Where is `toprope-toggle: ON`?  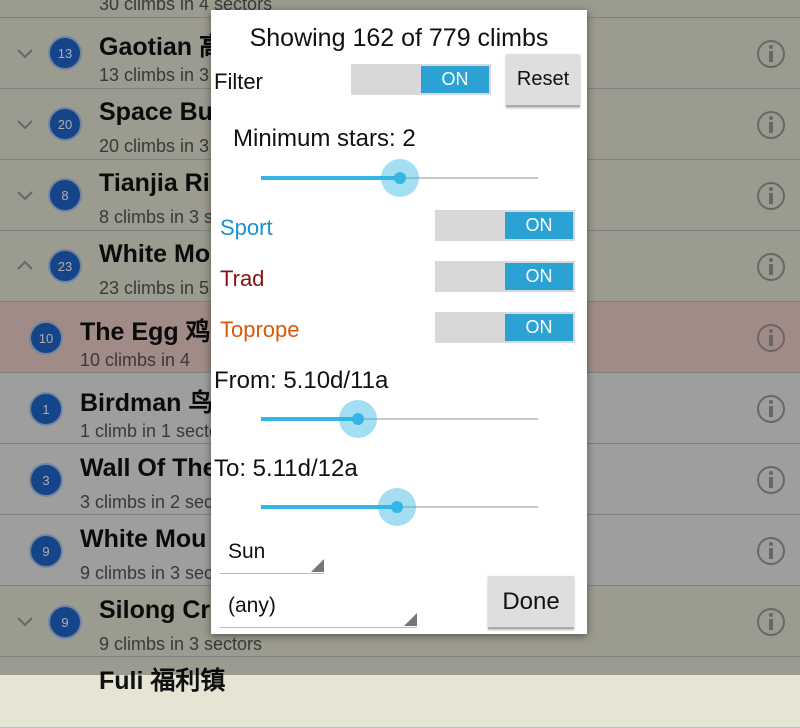
toprope-toggle: ON is located at coordinates (505, 327).